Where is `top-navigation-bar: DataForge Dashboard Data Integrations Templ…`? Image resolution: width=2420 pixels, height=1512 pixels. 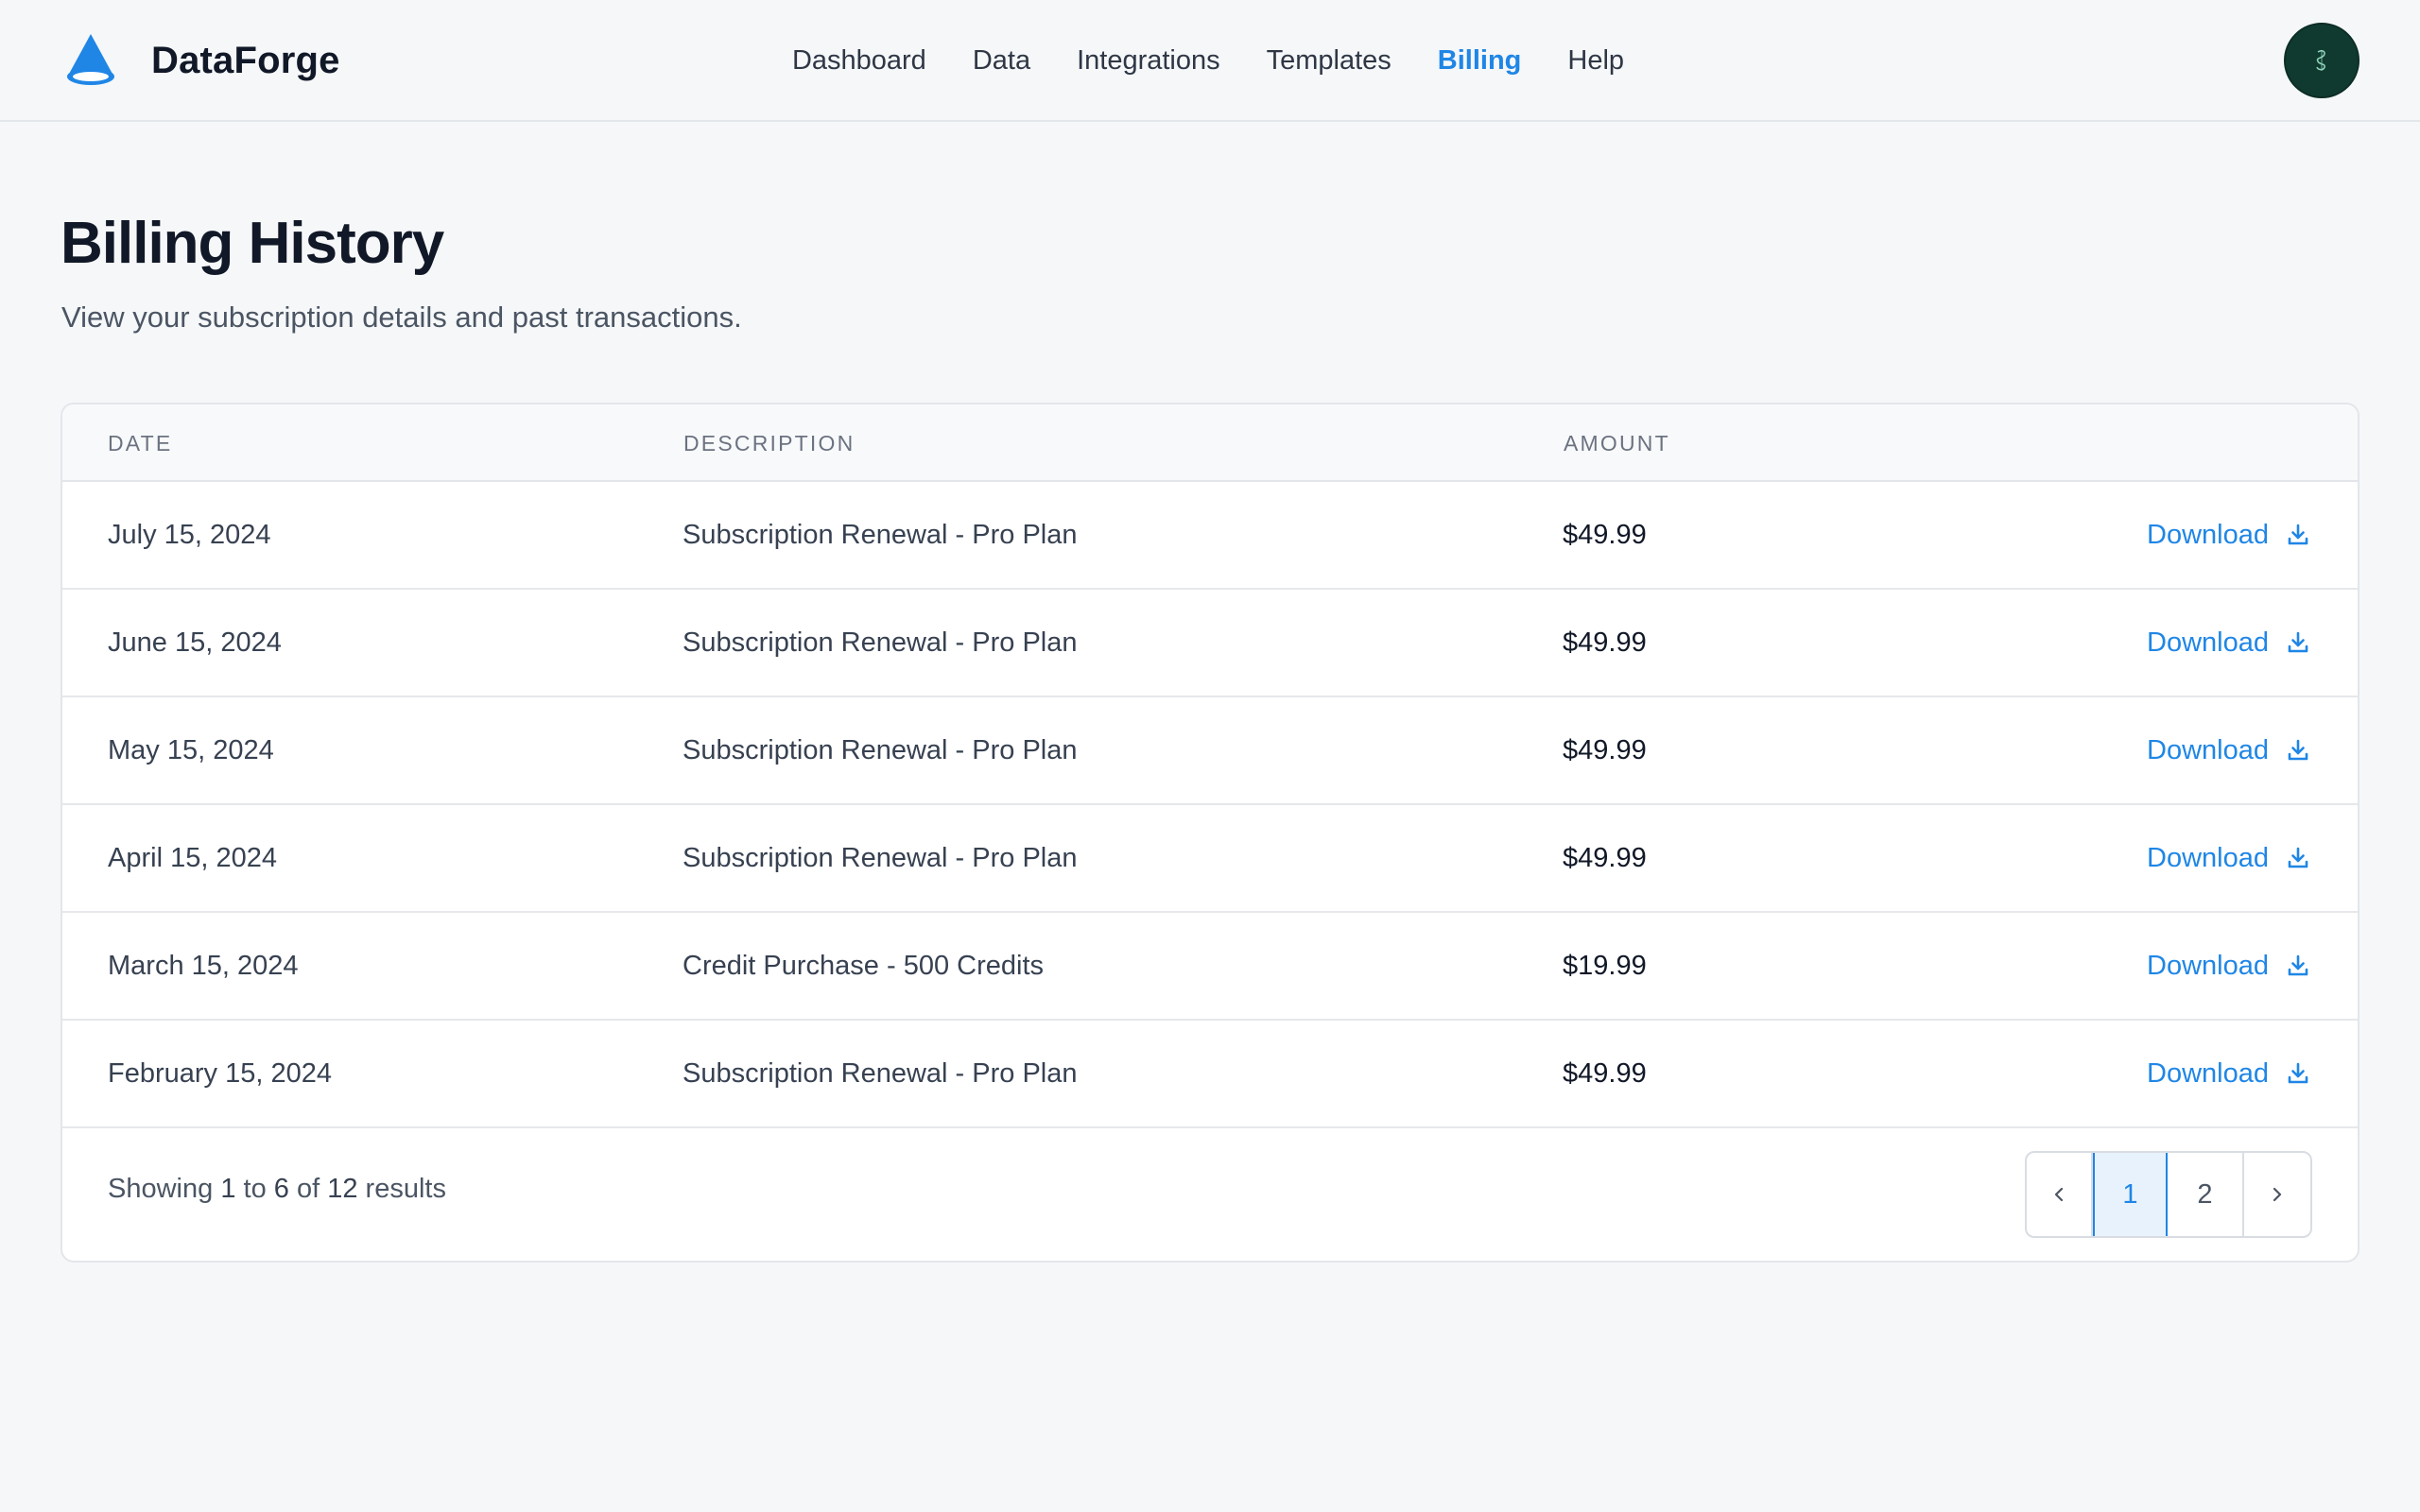 top-navigation-bar: DataForge Dashboard Data Integrations Templ… is located at coordinates (1210, 61).